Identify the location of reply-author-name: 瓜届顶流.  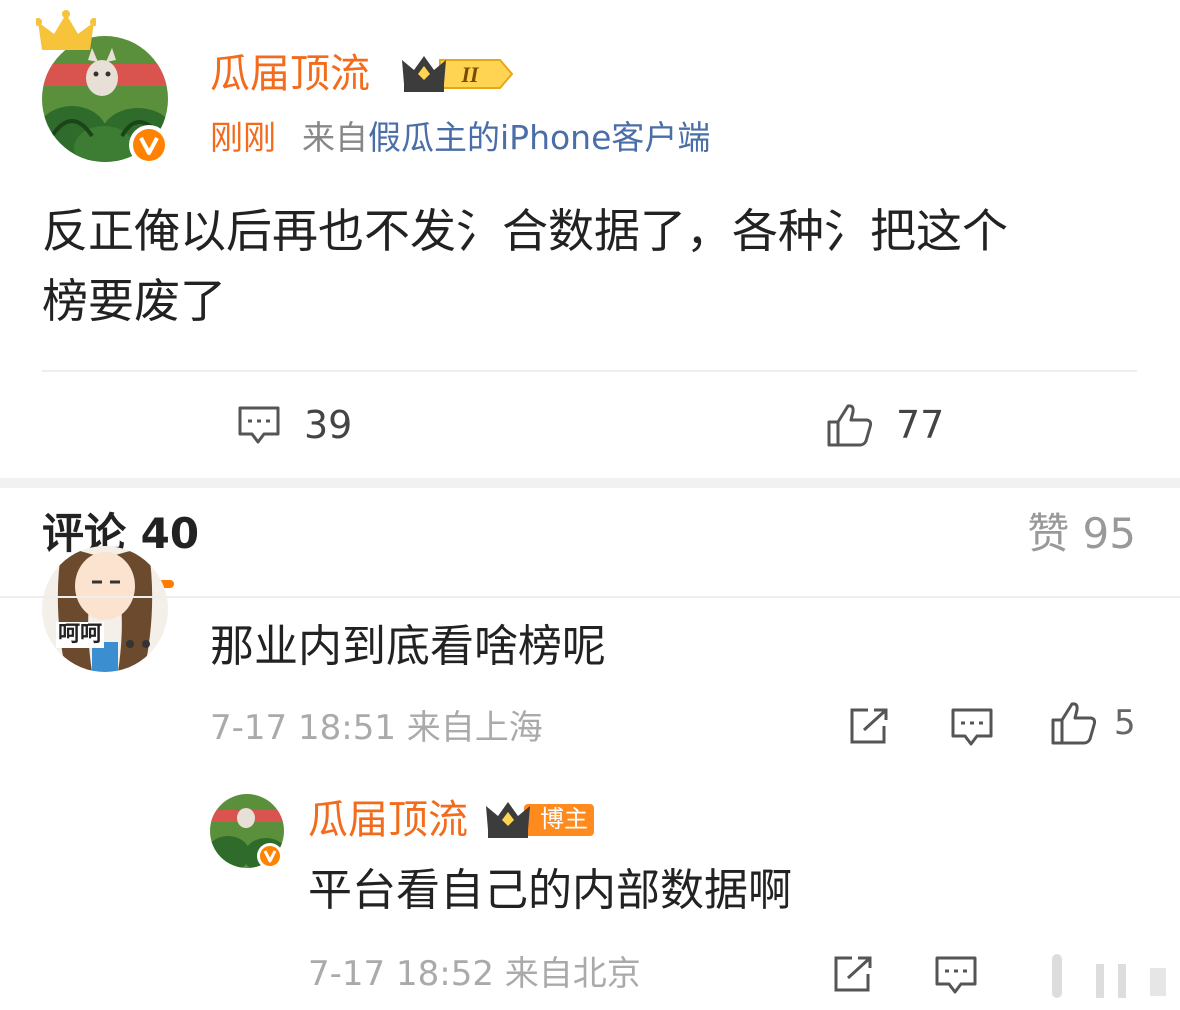
(388, 820).